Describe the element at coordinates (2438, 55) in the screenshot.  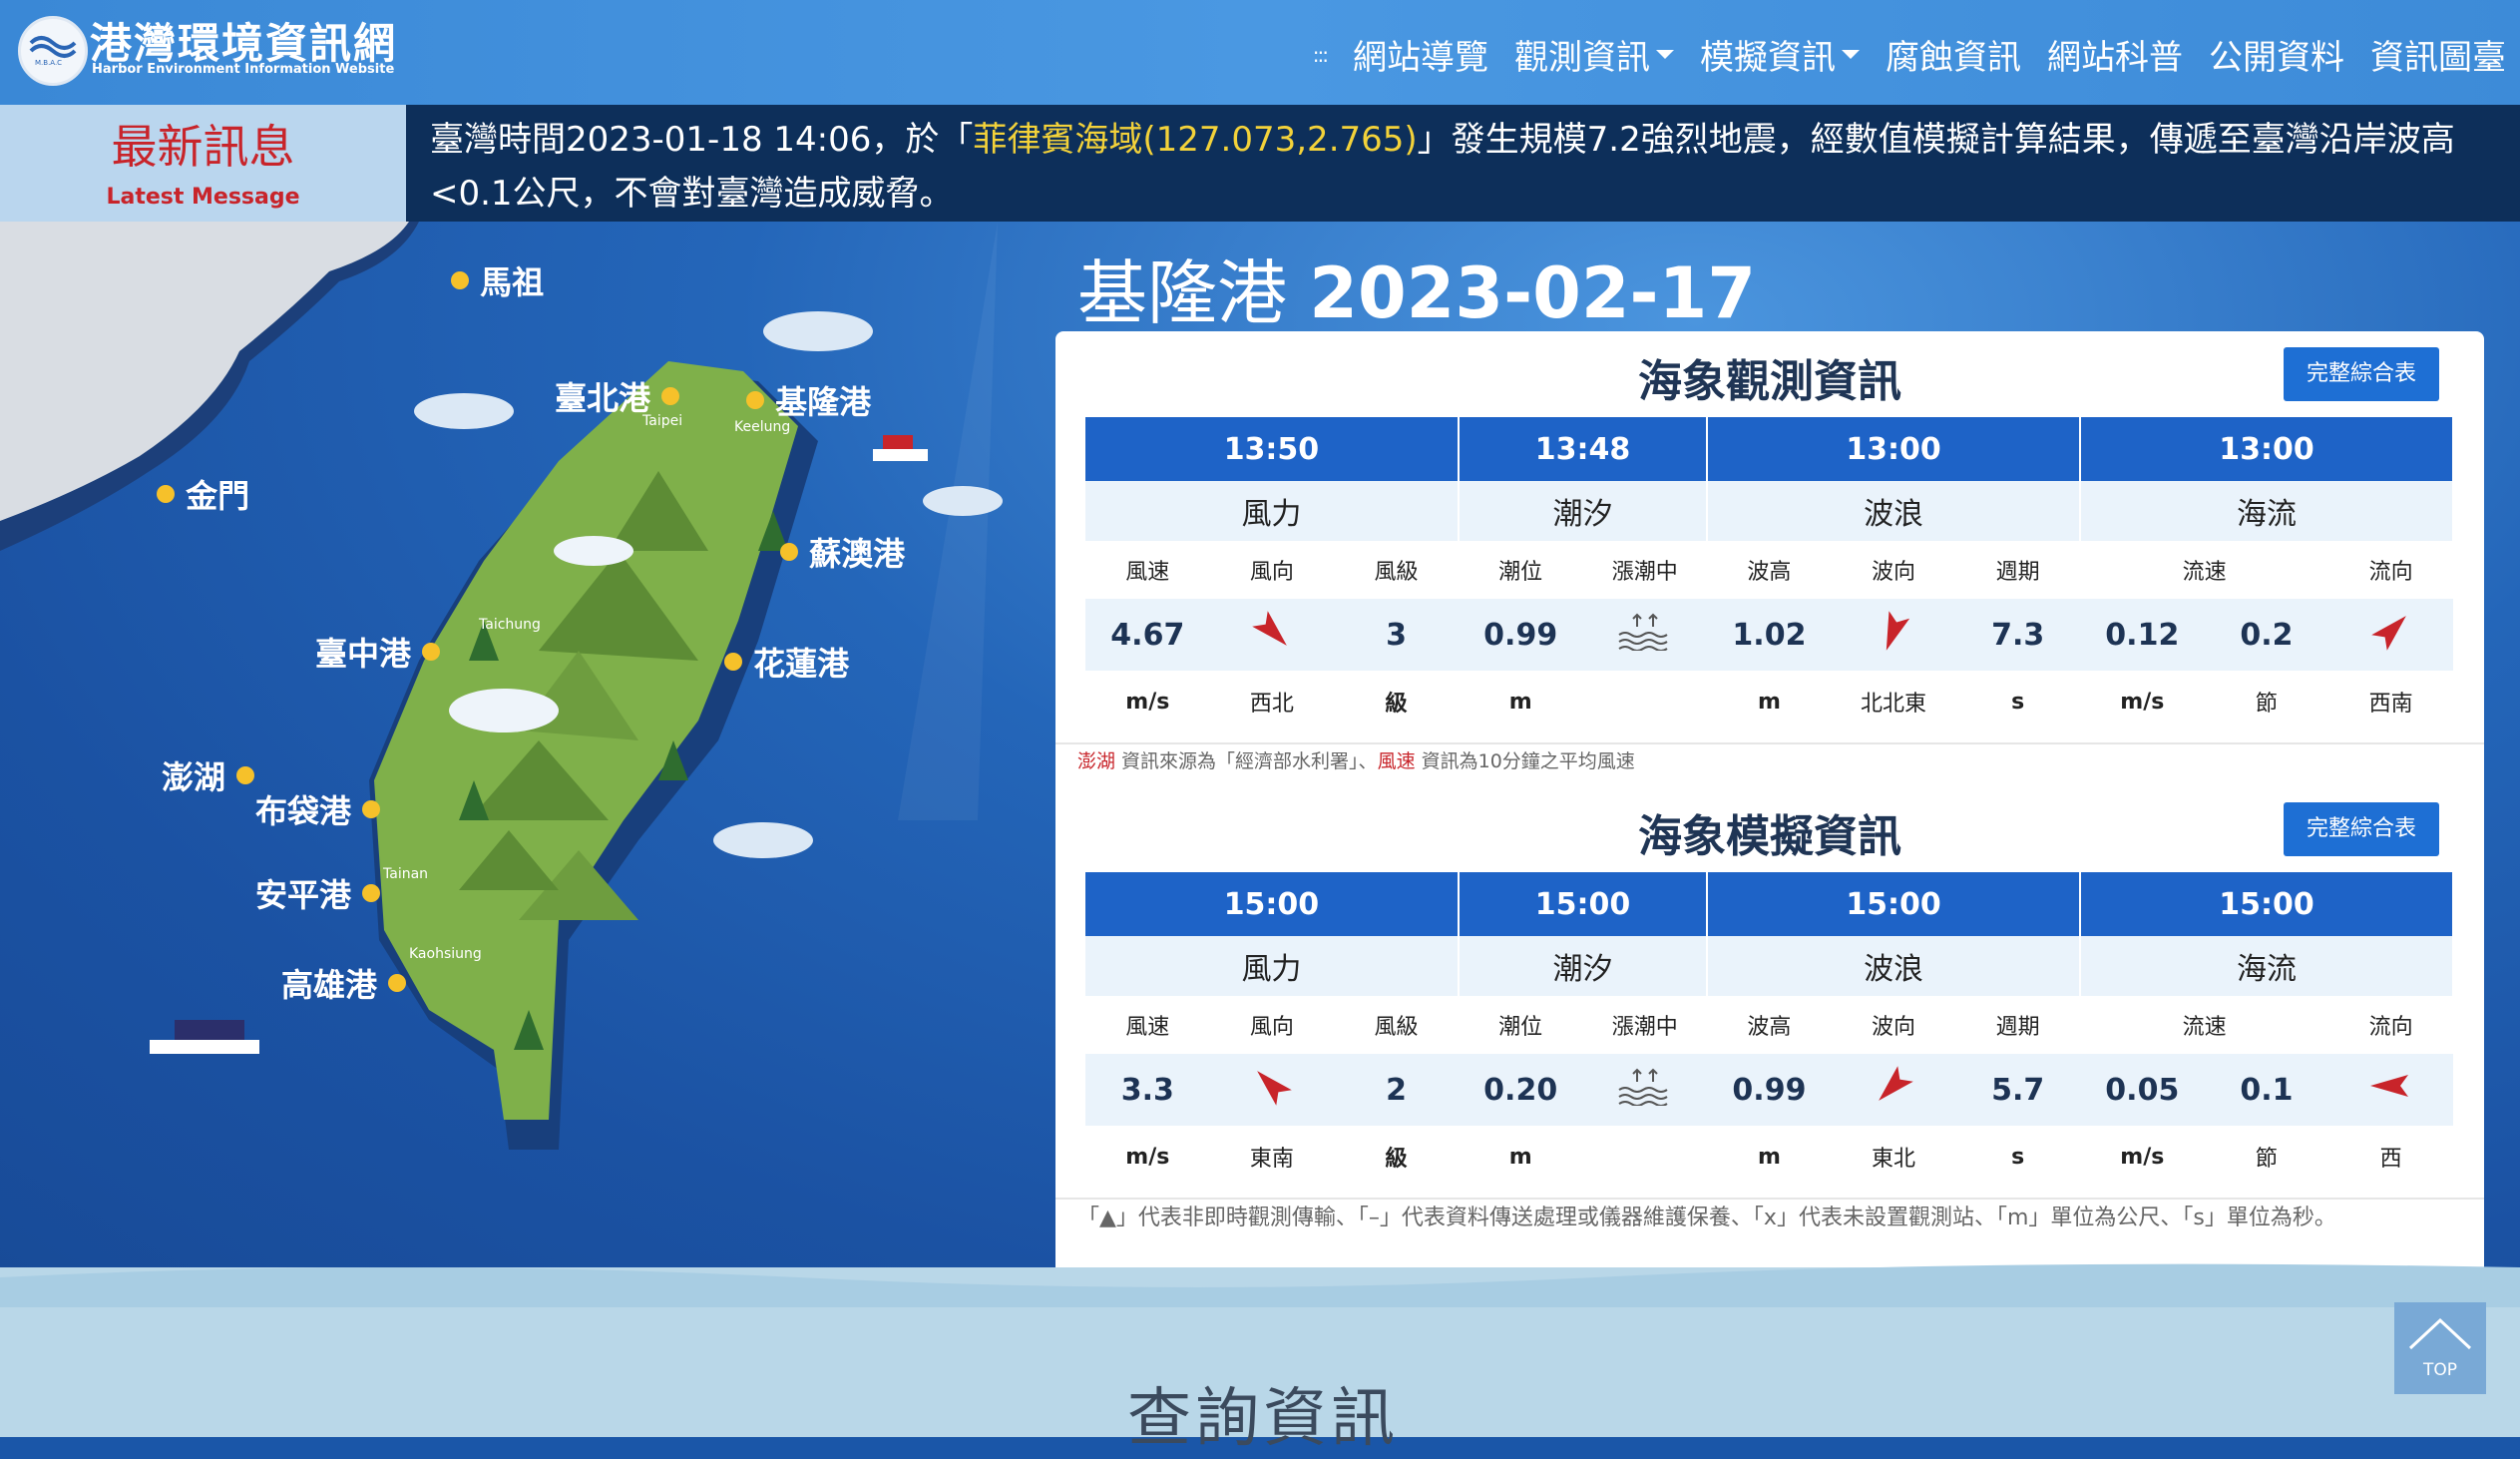
I see `nav-info-platform: 資訊圖臺` at that location.